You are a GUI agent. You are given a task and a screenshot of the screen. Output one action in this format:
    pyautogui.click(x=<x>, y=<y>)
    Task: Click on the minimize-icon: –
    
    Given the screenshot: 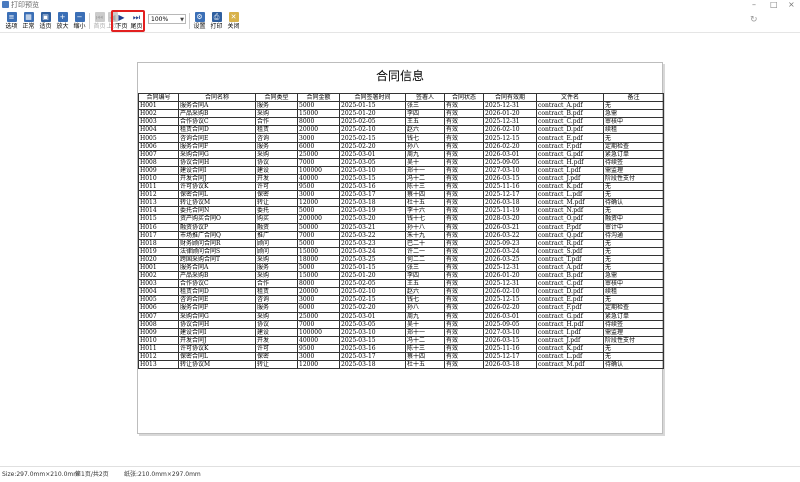 What is the action you would take?
    pyautogui.click(x=754, y=5)
    